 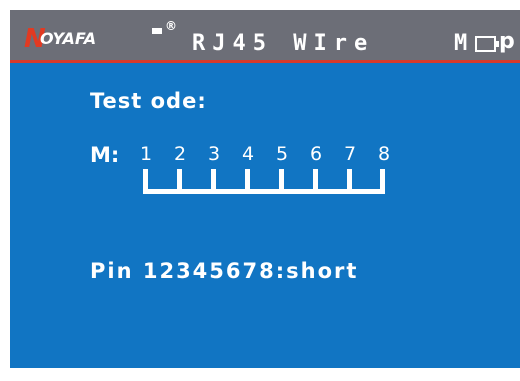 What do you see at coordinates (68, 38) in the screenshot?
I see `logo-wordmark: OYAFA` at bounding box center [68, 38].